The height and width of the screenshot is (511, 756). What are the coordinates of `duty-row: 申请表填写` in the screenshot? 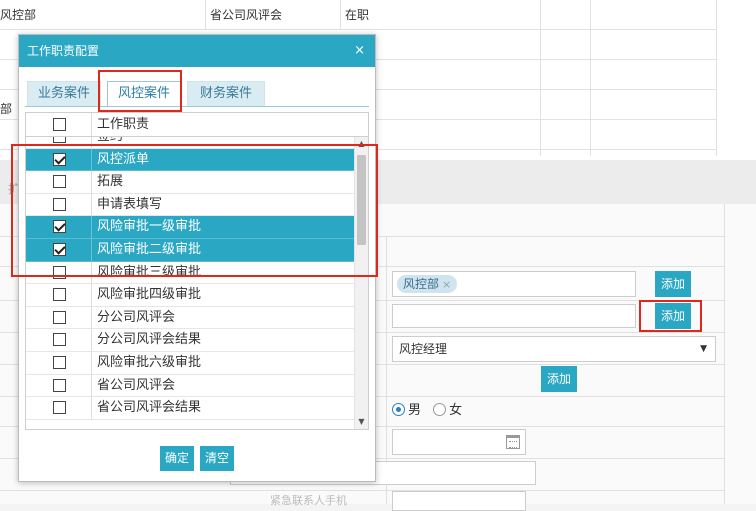 It's located at (190, 205).